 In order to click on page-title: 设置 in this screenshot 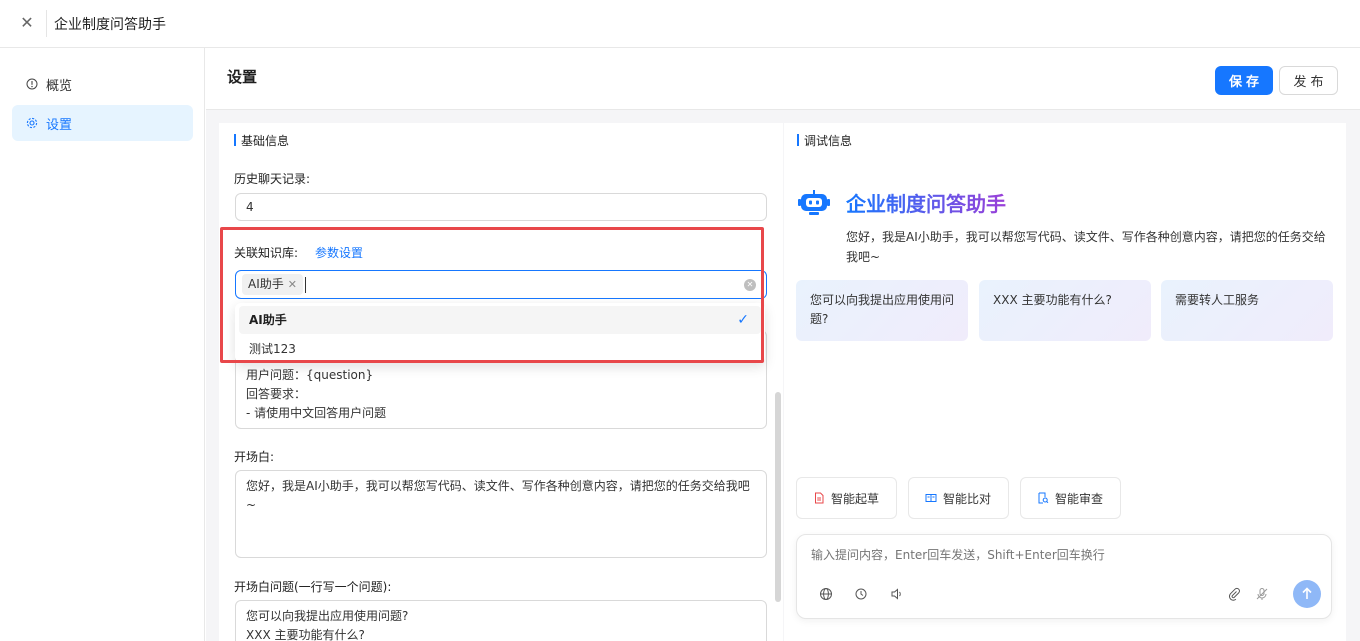, I will do `click(242, 77)`.